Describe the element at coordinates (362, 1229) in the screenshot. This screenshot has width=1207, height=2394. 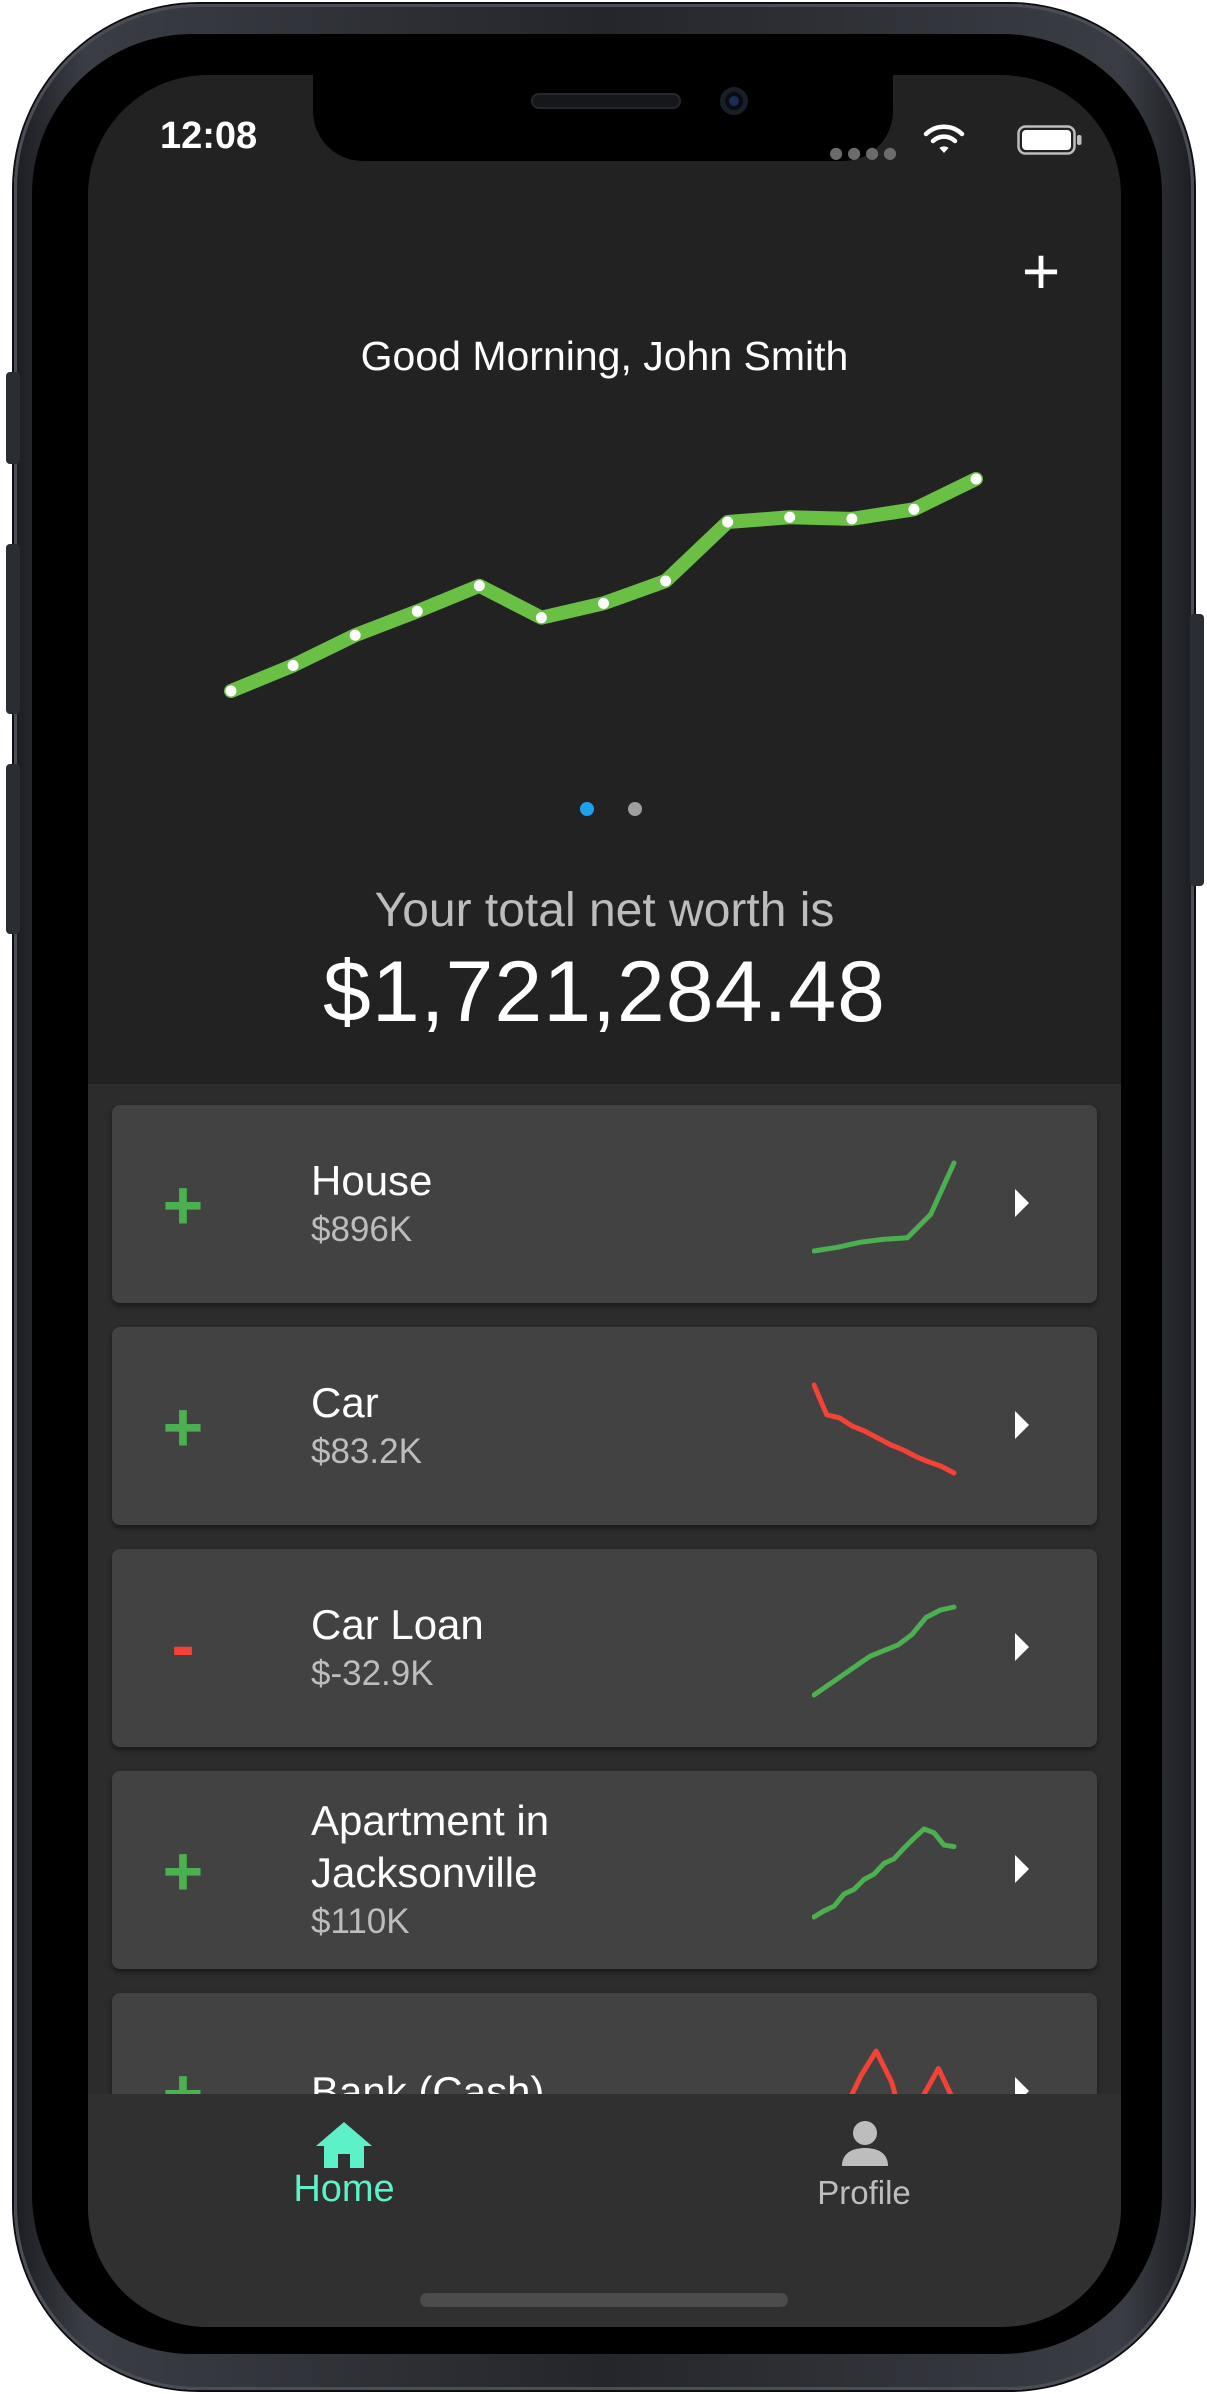
I see `asset-value: $896K` at that location.